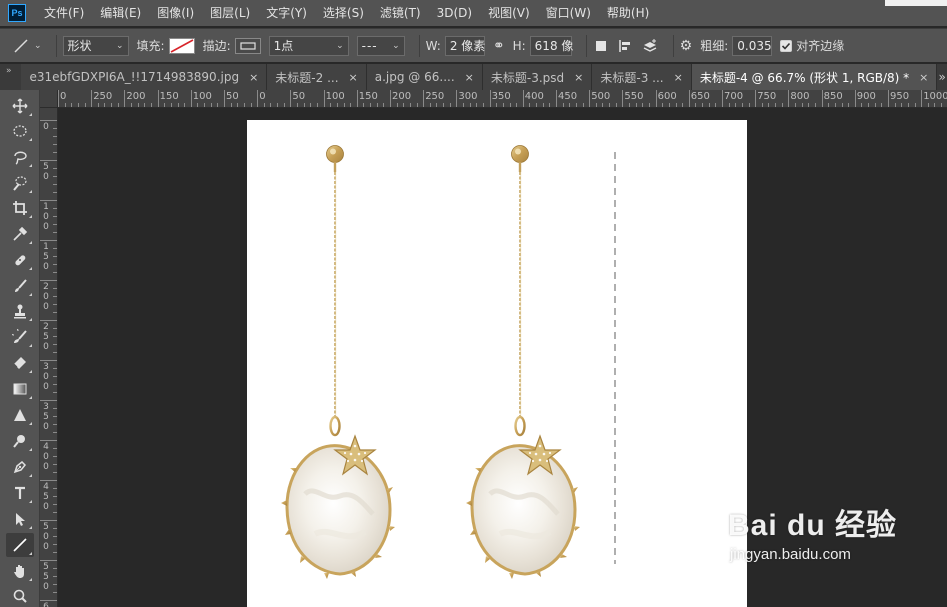 This screenshot has height=607, width=947. Describe the element at coordinates (79, 46) in the screenshot. I see `mode-select-value: 形状` at that location.